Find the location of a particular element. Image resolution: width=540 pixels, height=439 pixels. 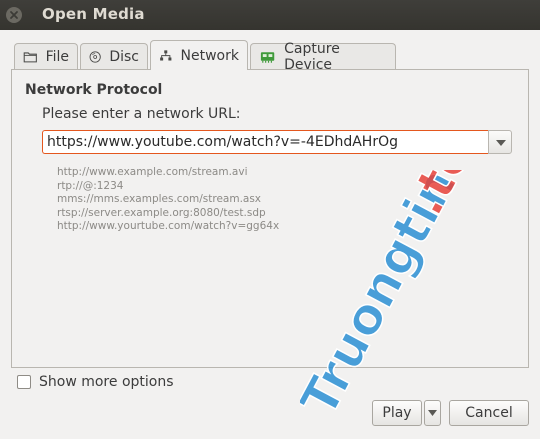

tab-file-label: File is located at coordinates (57, 56).